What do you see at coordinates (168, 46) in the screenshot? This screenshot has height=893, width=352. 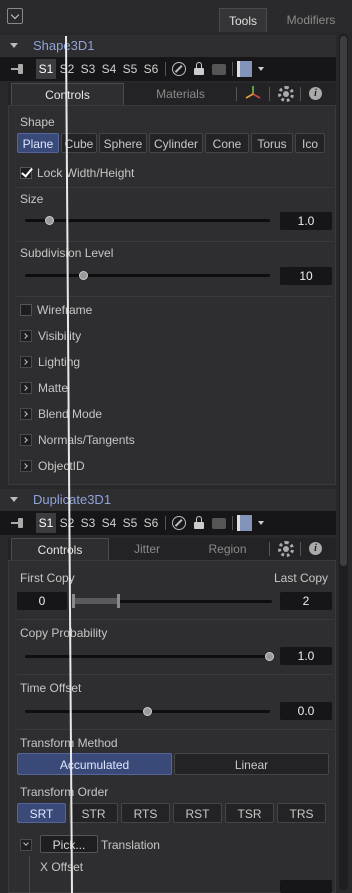 I see `tool-header-shape3d: Shape3D1` at bounding box center [168, 46].